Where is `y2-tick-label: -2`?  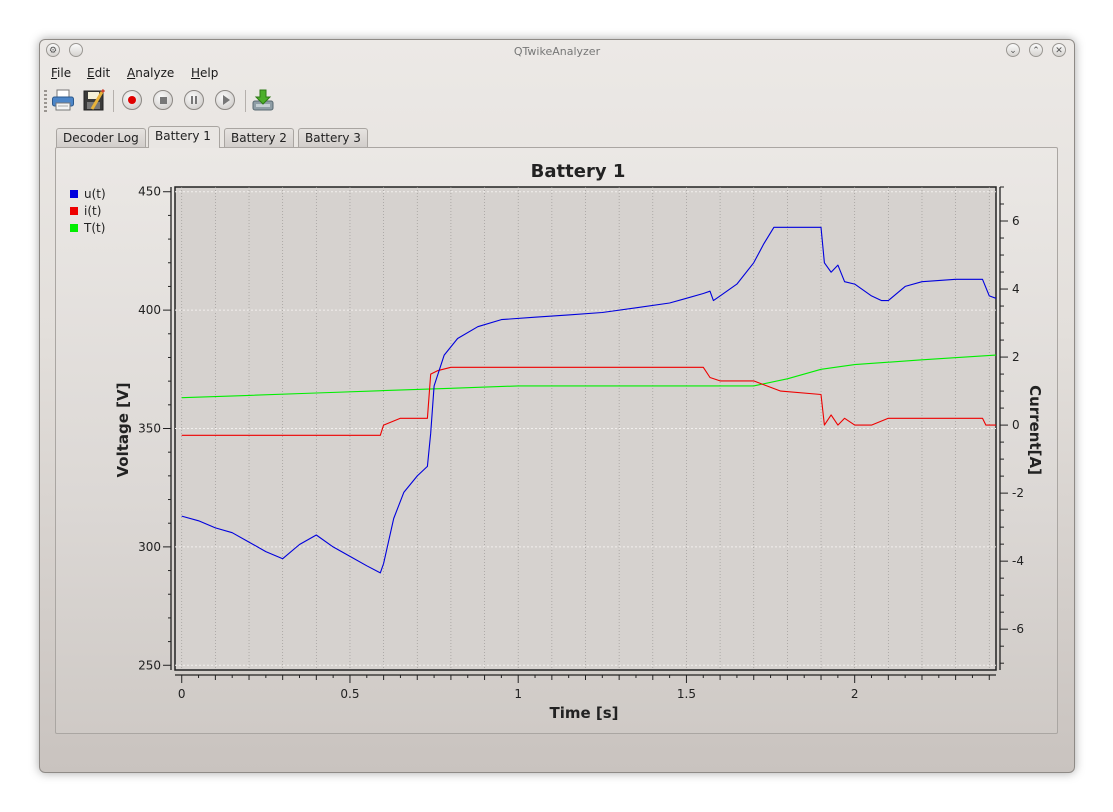
y2-tick-label: -2 is located at coordinates (1018, 493).